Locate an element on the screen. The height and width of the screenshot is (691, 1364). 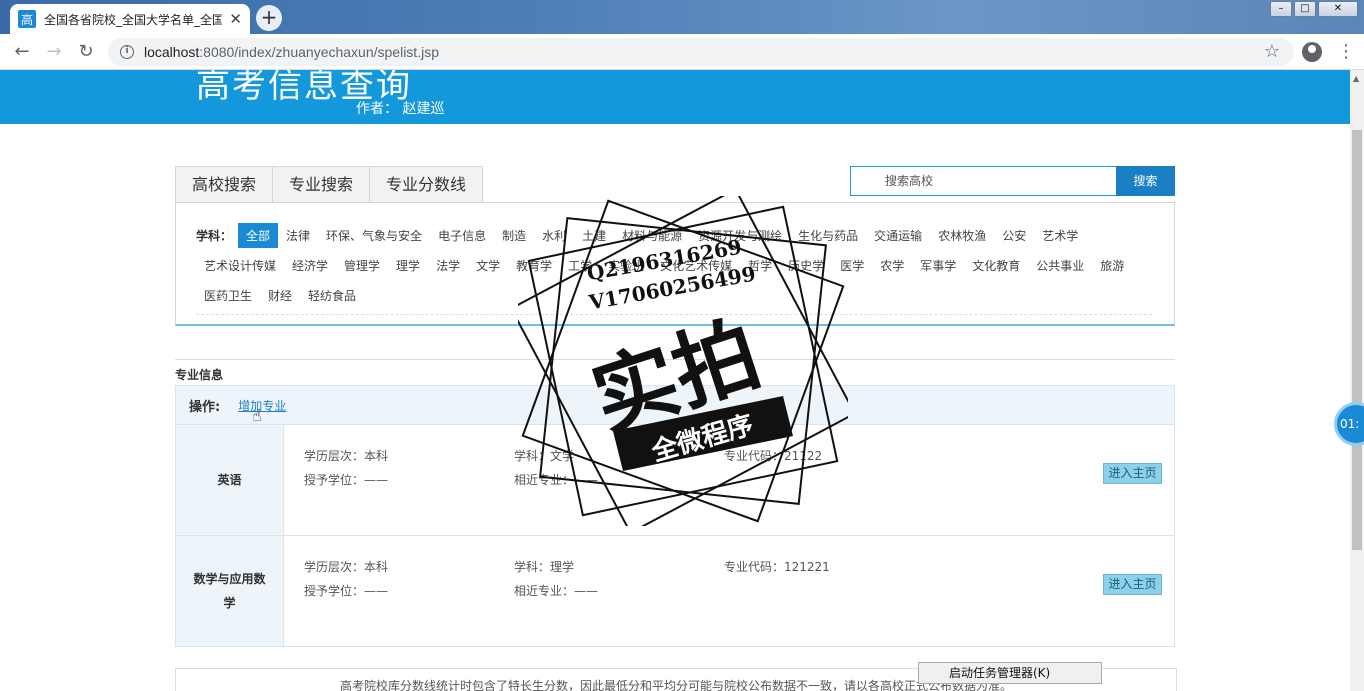
search-input: 搜索高校 is located at coordinates (983, 181).